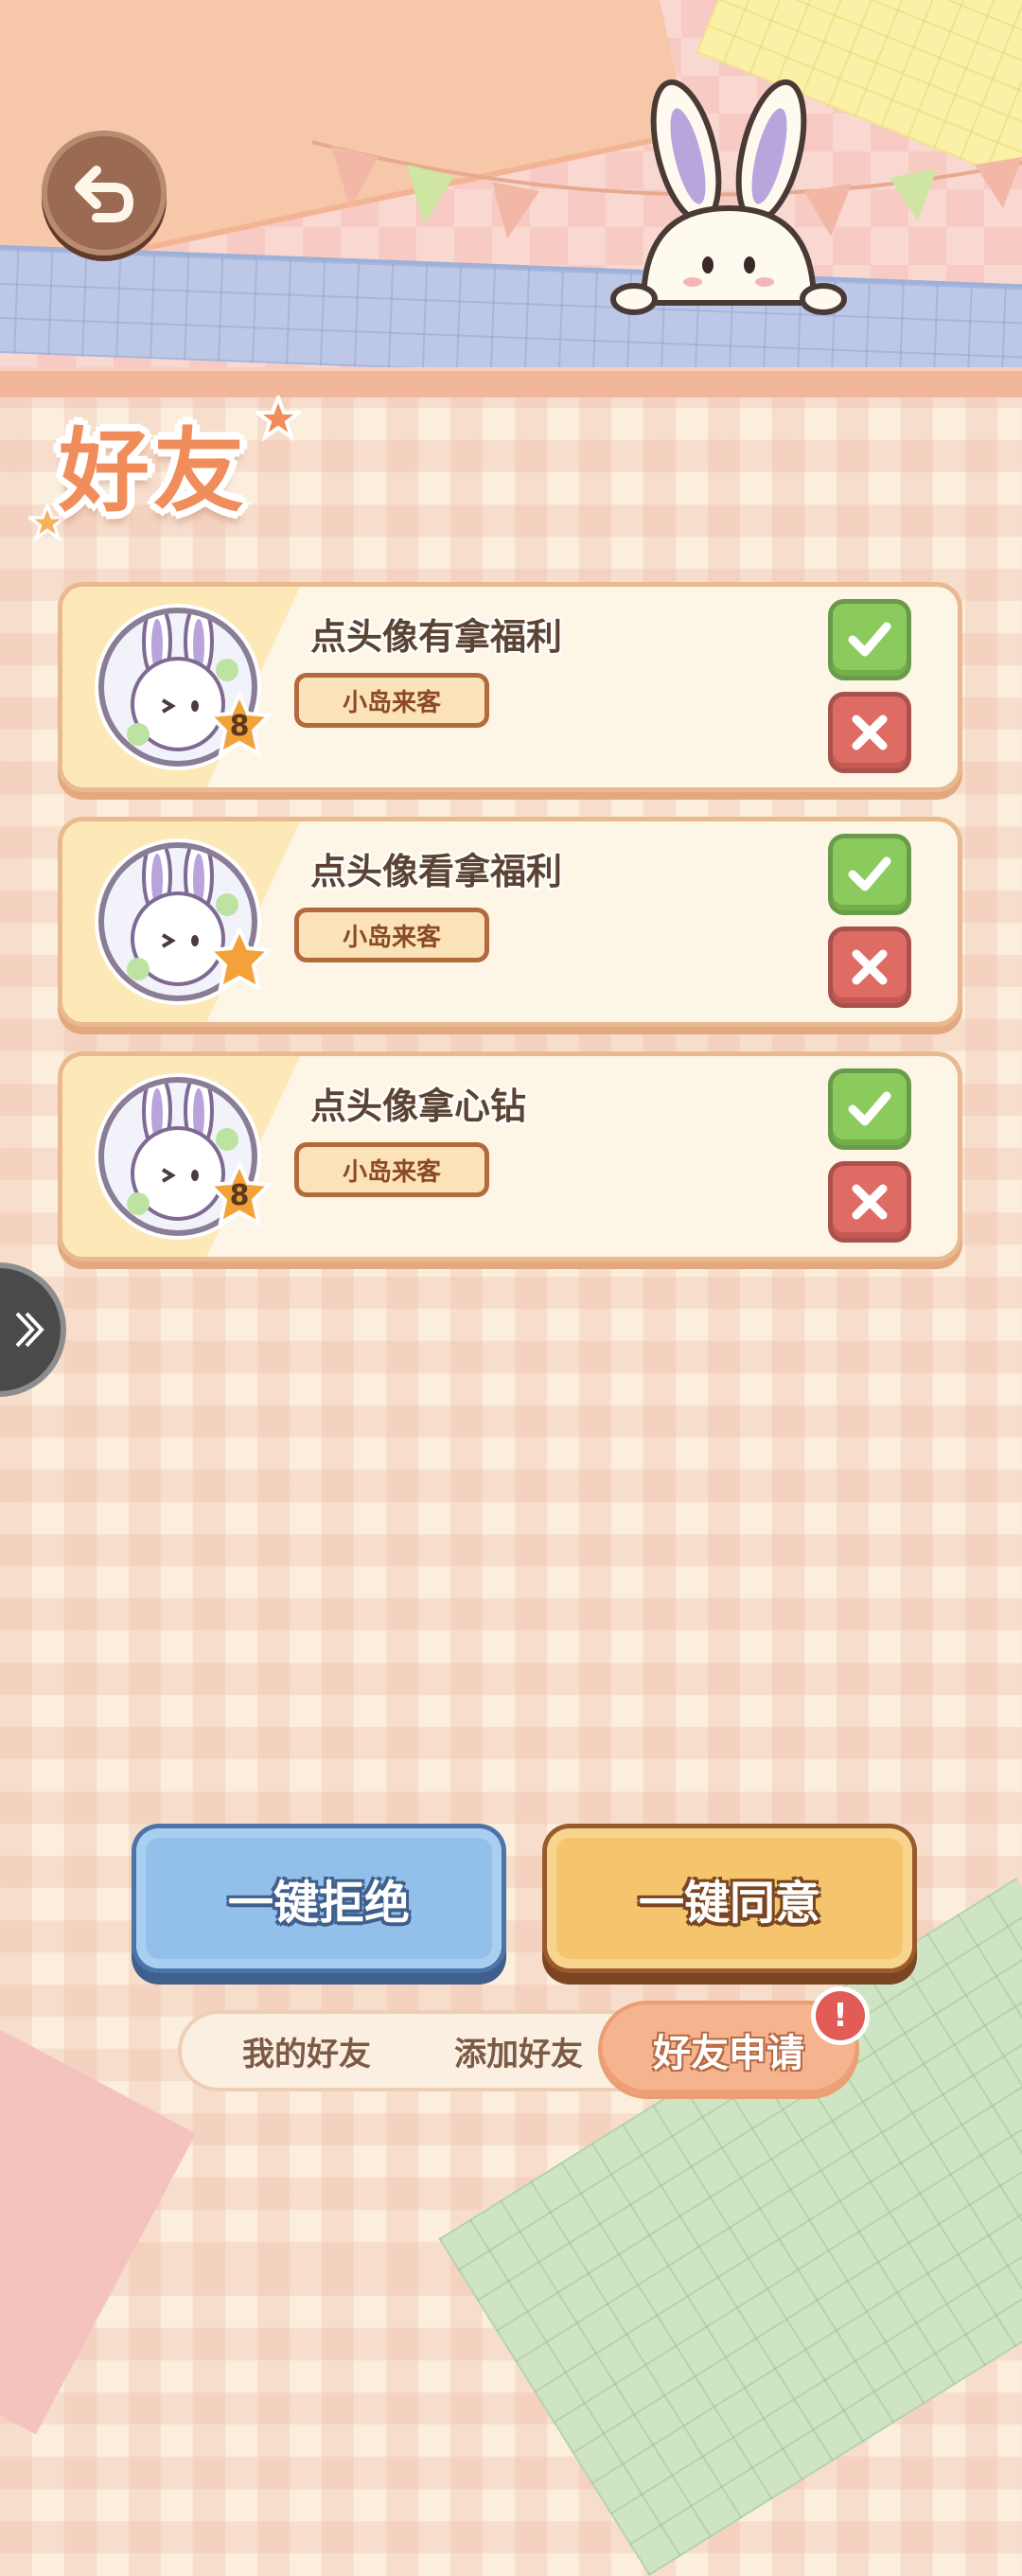 Image resolution: width=1022 pixels, height=2576 pixels. I want to click on back-arrow-icon, so click(104, 194).